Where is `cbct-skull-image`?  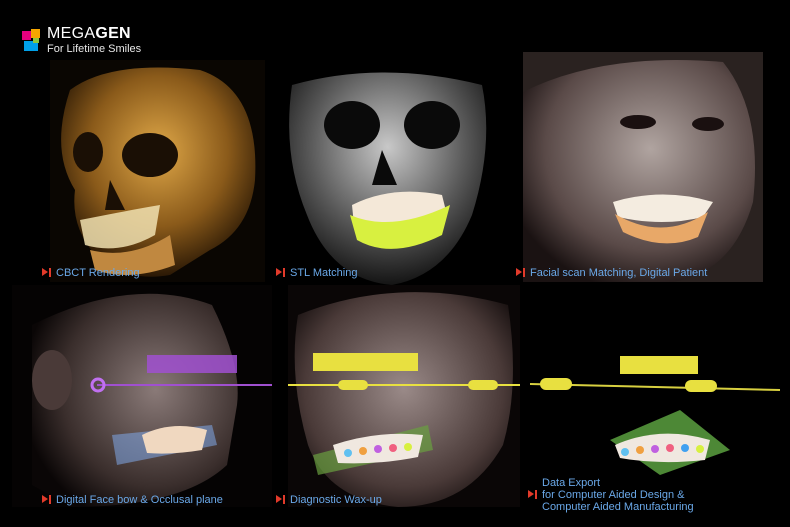 cbct-skull-image is located at coordinates (157, 171).